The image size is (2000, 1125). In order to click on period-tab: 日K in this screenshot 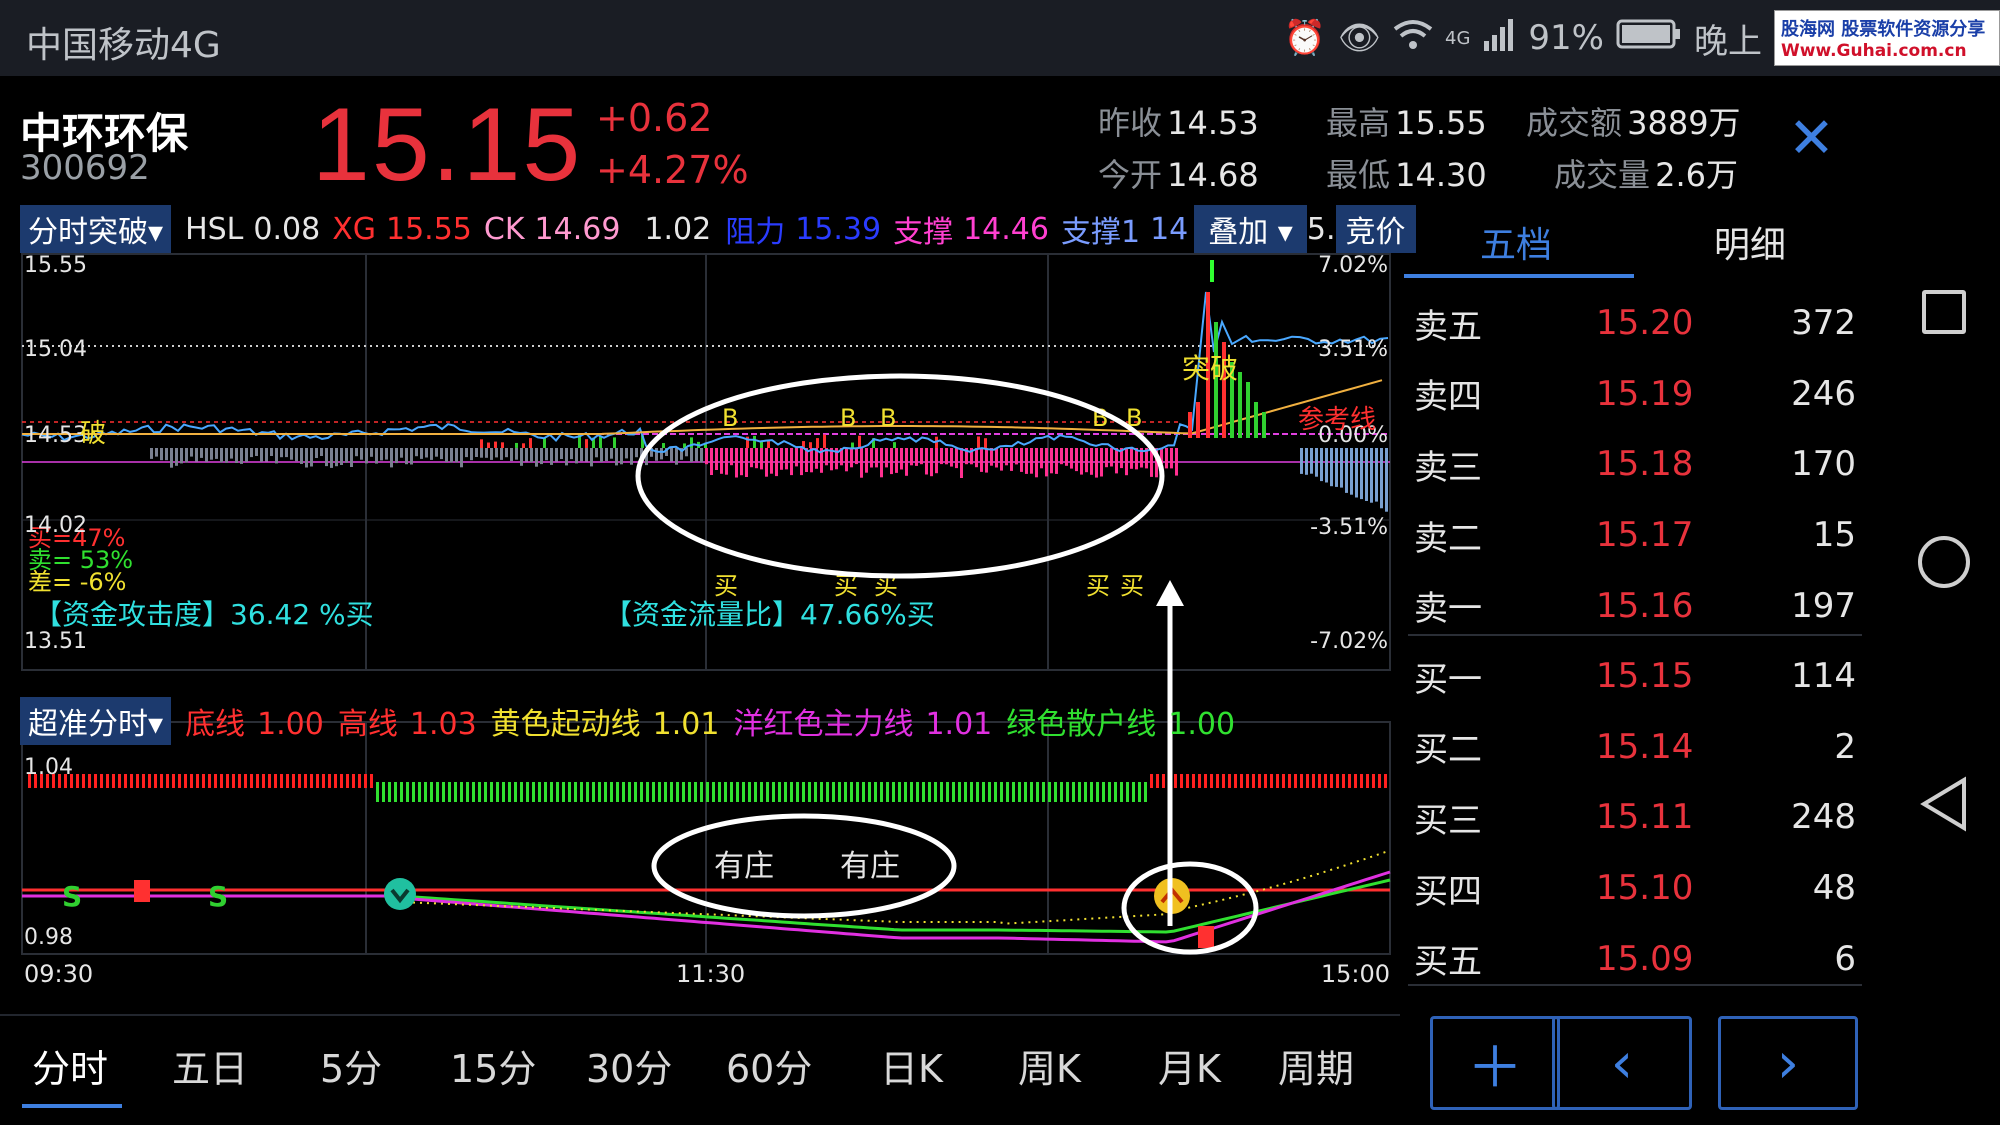, I will do `click(911, 1065)`.